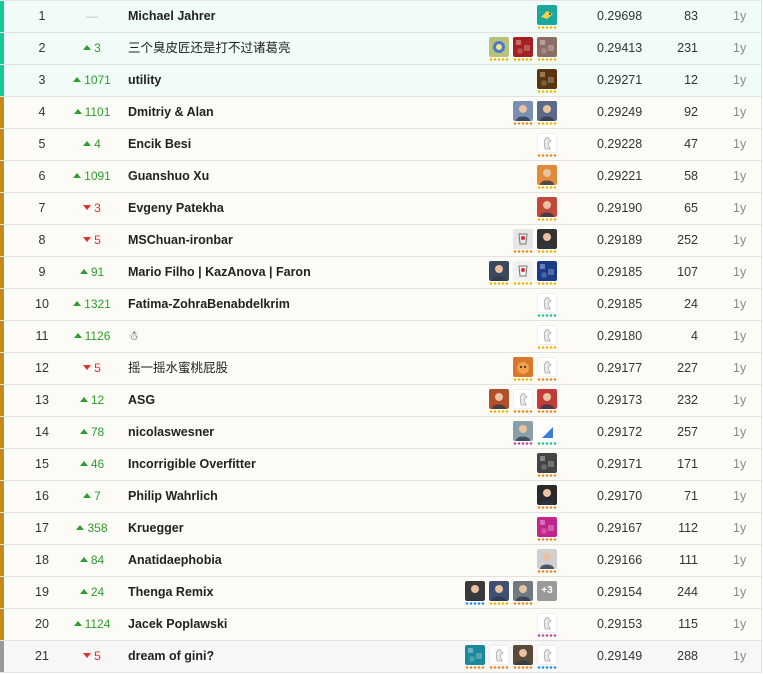 The width and height of the screenshot is (763, 674). I want to click on table-row: 17 358 Kruegger 0.29167 112 1y, so click(380, 529).